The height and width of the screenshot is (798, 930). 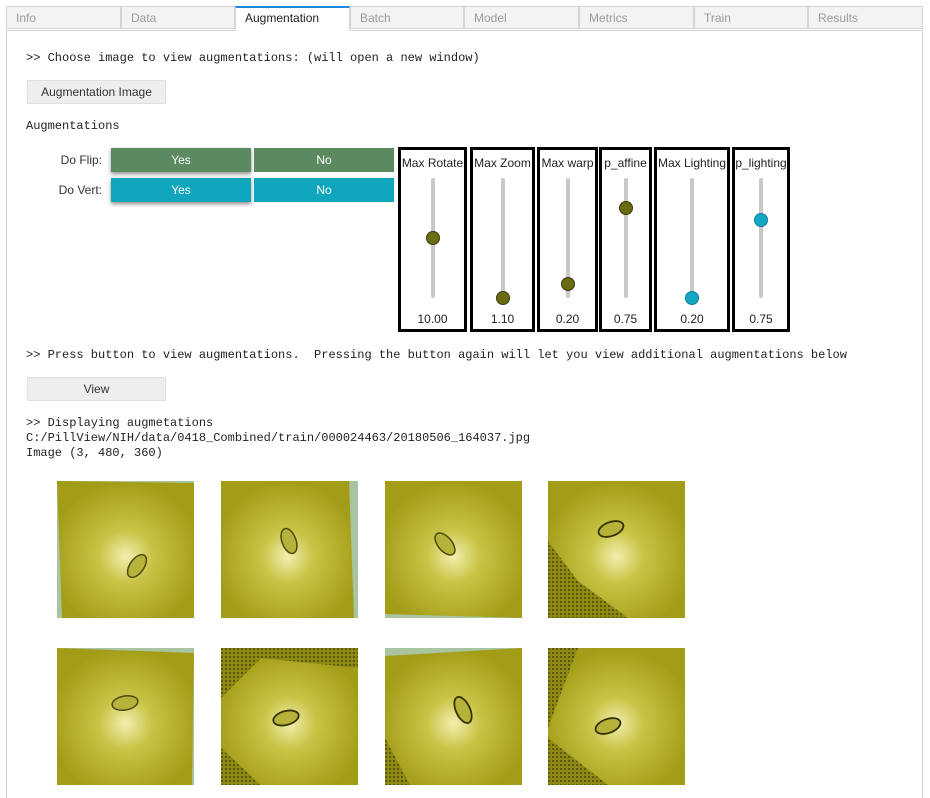 I want to click on tab-train: Train, so click(x=751, y=17).